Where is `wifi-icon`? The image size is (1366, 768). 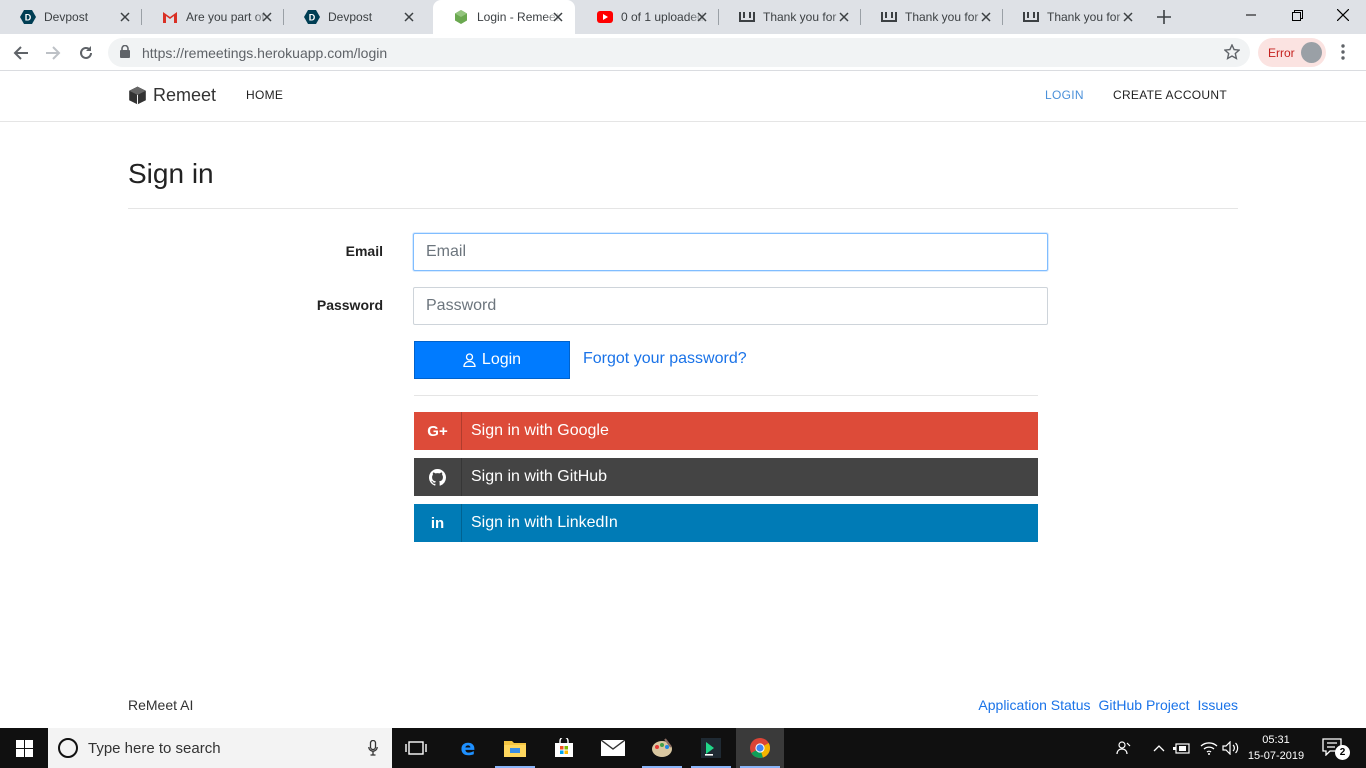
wifi-icon is located at coordinates (1209, 748).